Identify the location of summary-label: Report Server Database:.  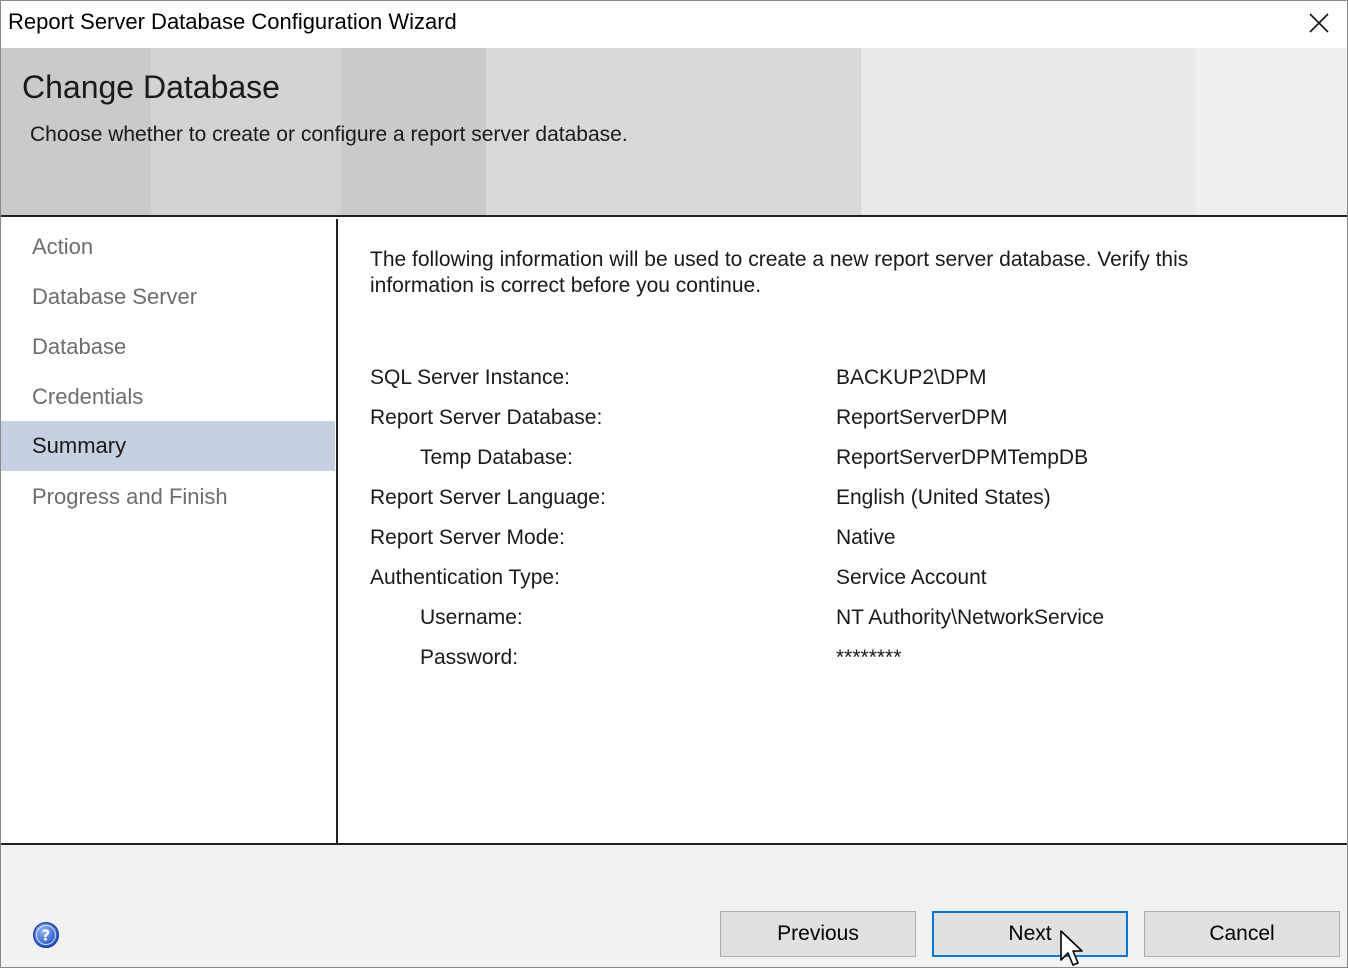
(486, 417).